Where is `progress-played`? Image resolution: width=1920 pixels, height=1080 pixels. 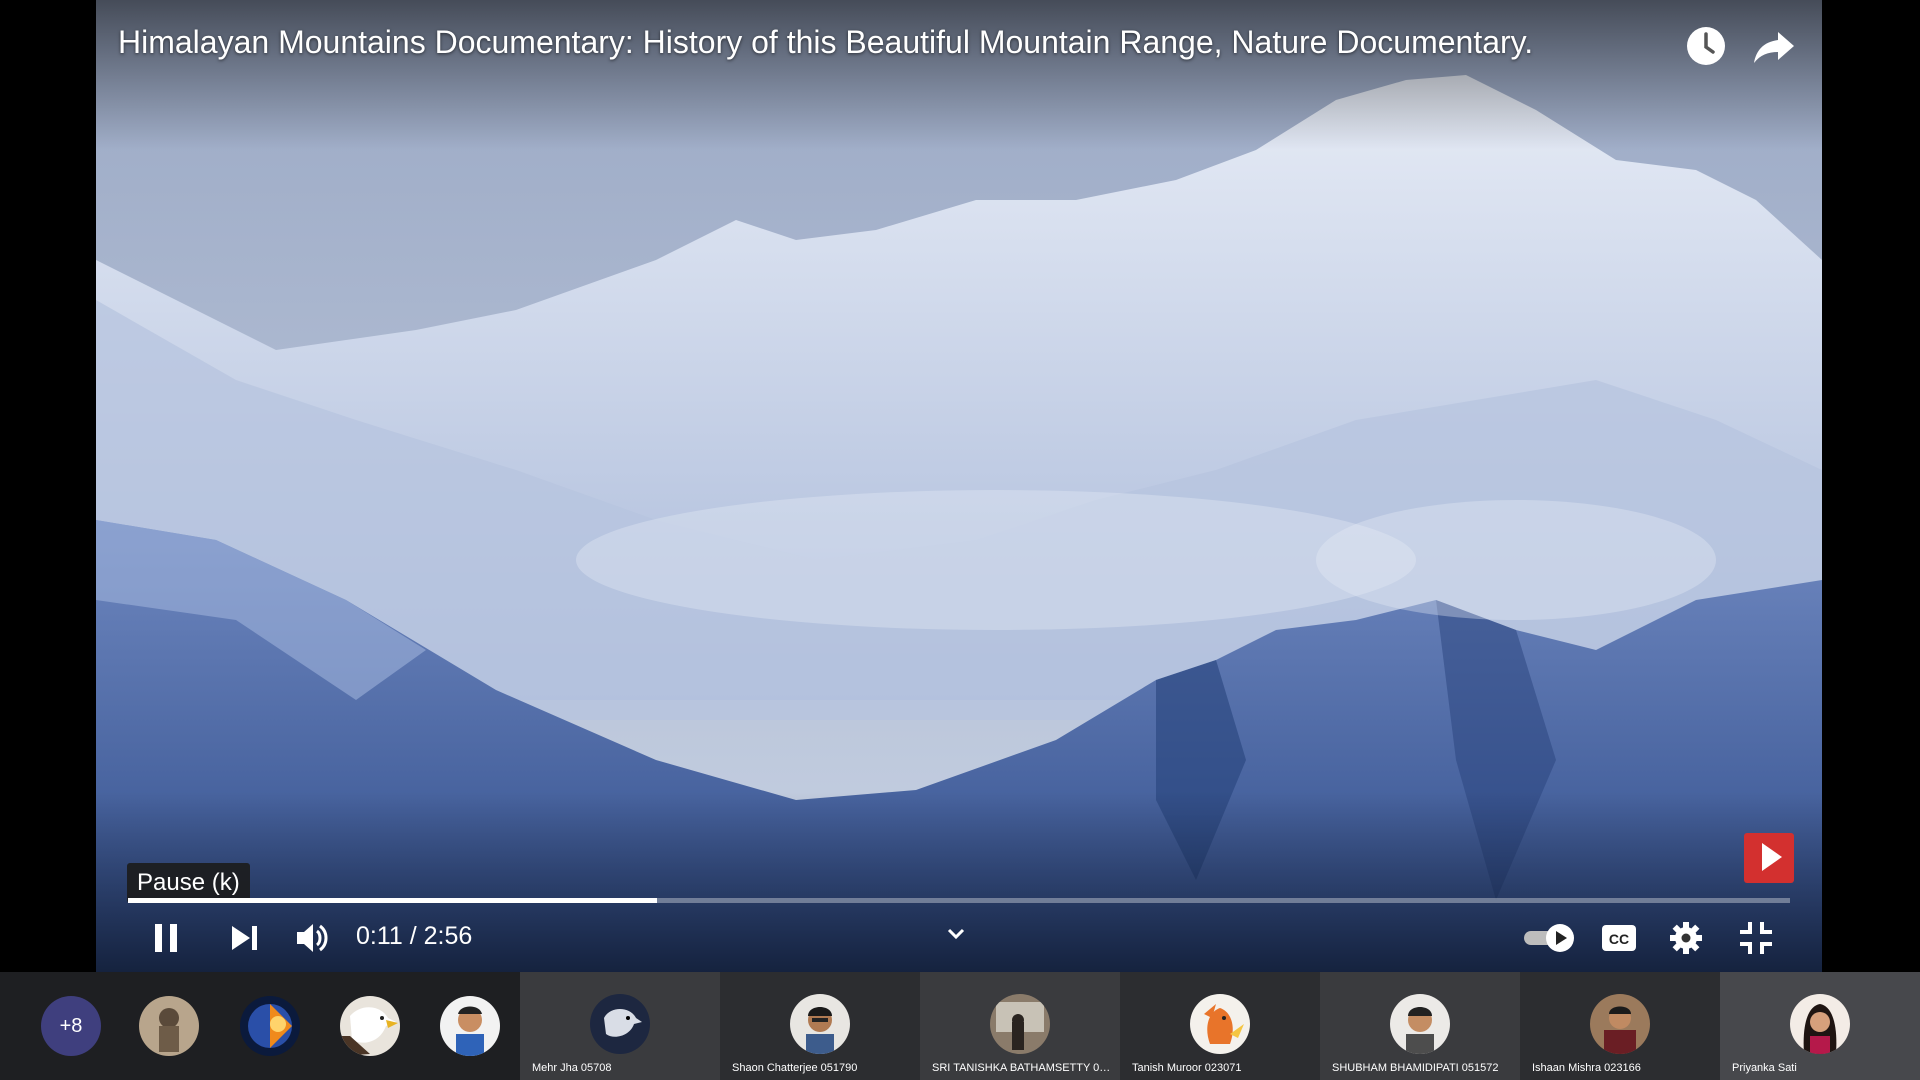 progress-played is located at coordinates (392, 900).